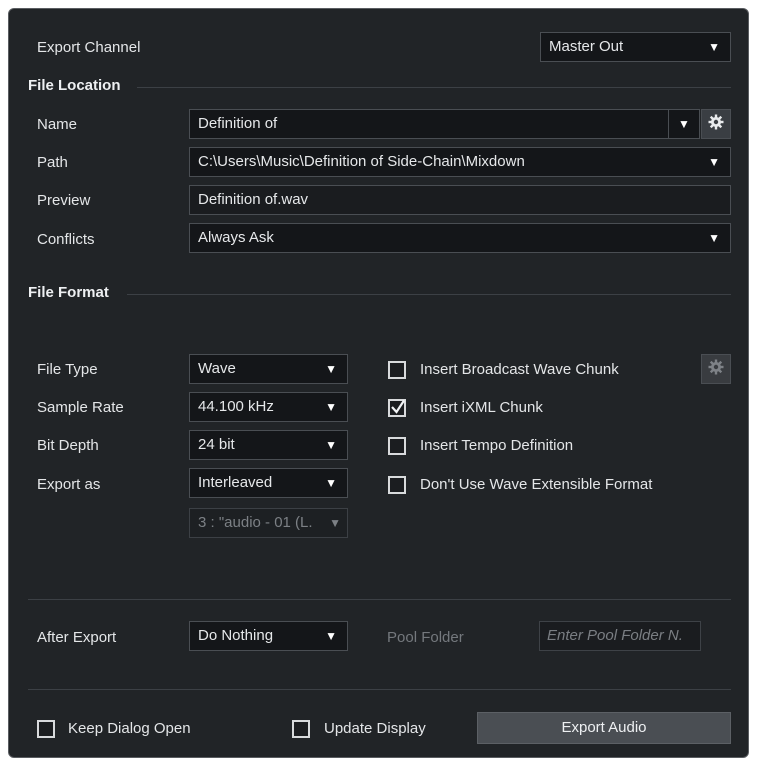  I want to click on insert-ixml-chunk-checkbox, so click(397, 408).